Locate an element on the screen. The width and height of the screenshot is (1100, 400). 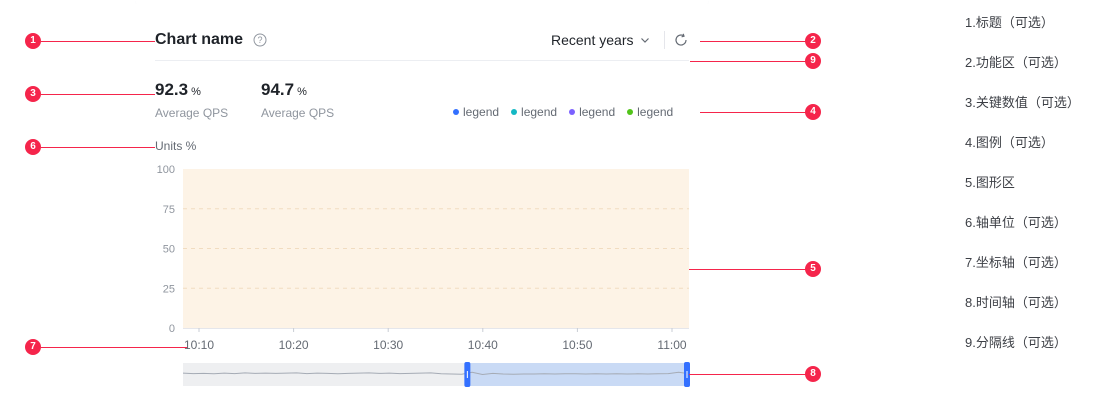
y-tick-label: 25 is located at coordinates (169, 289).